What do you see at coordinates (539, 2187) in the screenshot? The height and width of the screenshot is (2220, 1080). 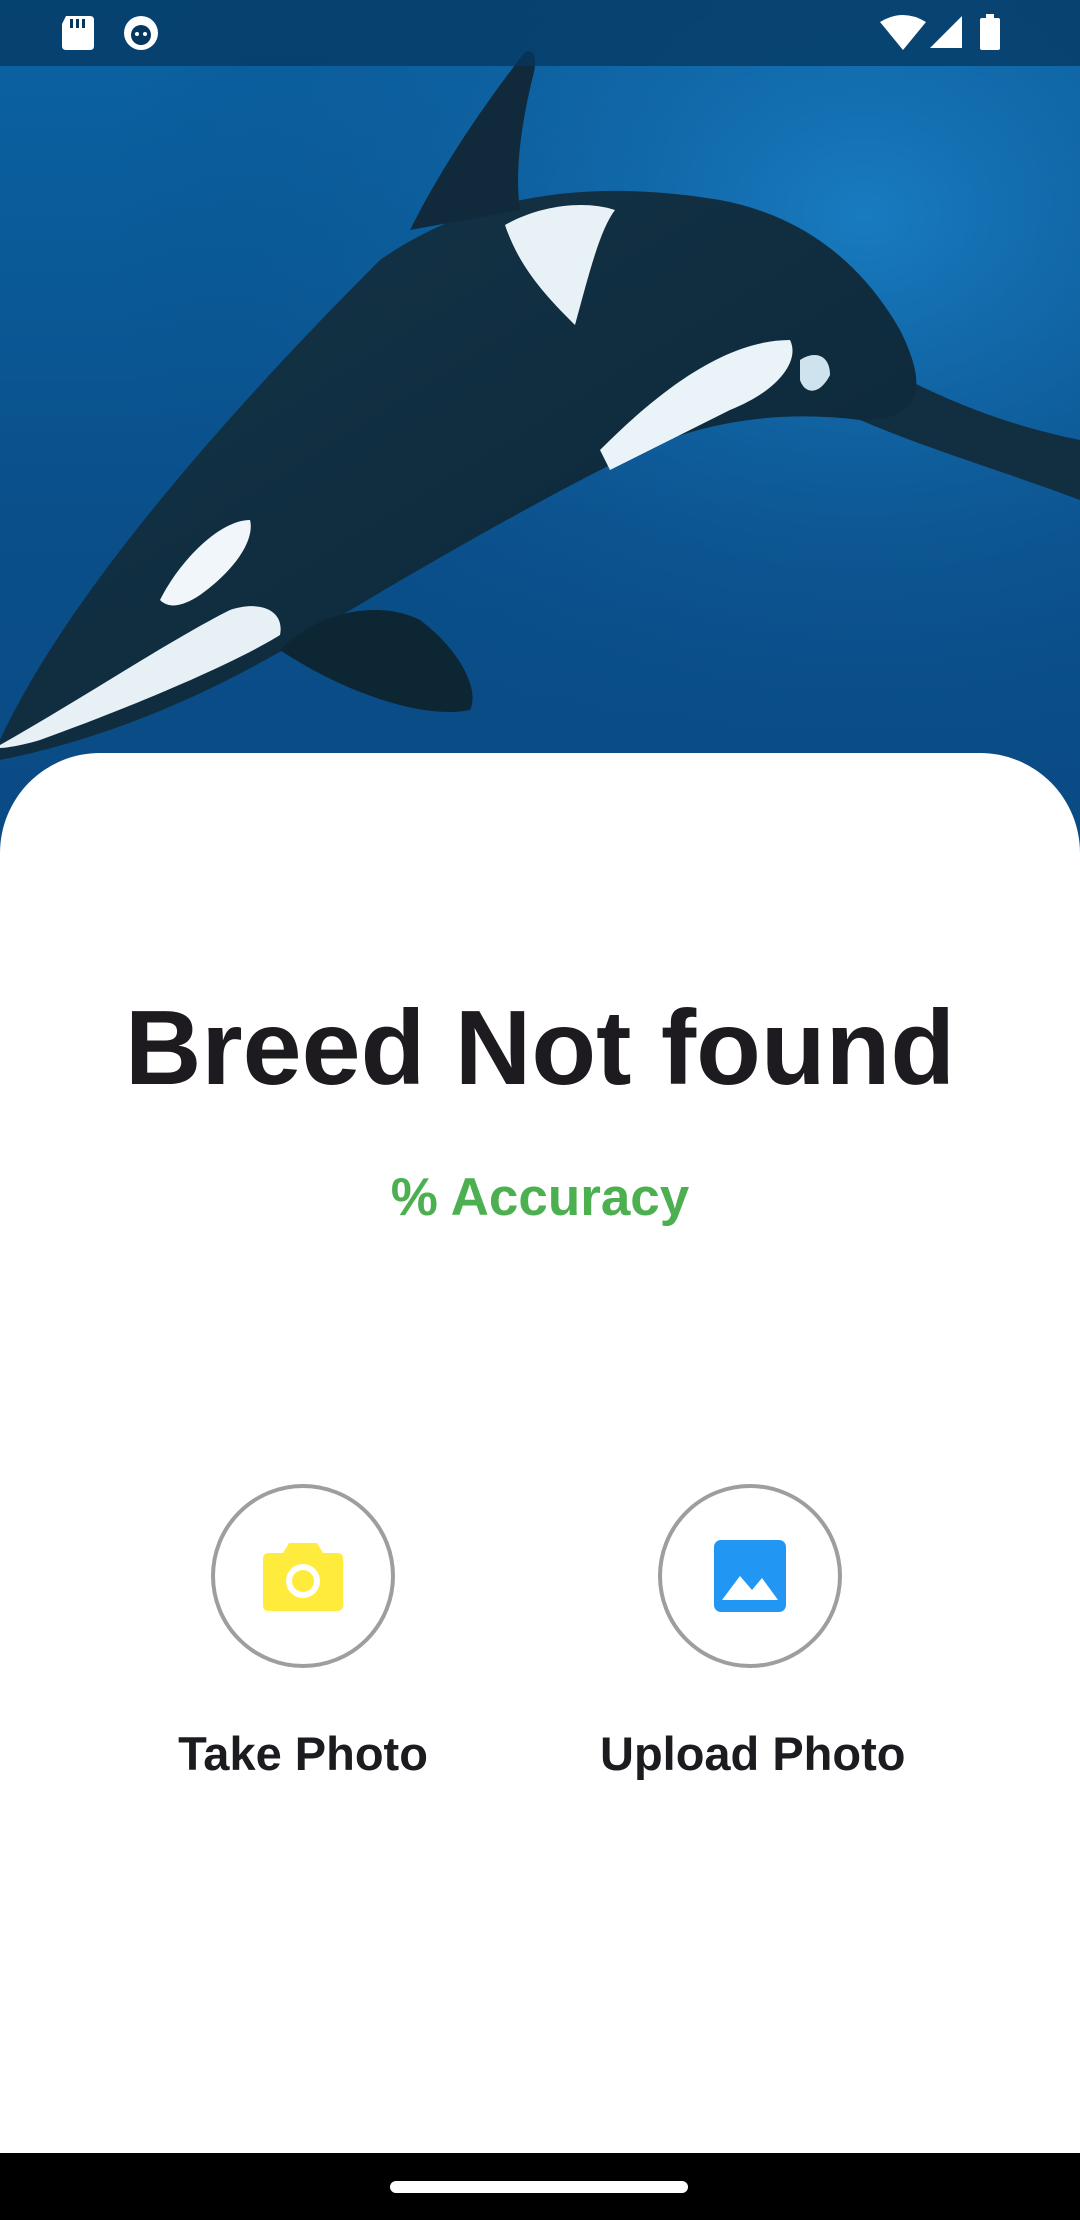 I see `home-gesture-handle` at bounding box center [539, 2187].